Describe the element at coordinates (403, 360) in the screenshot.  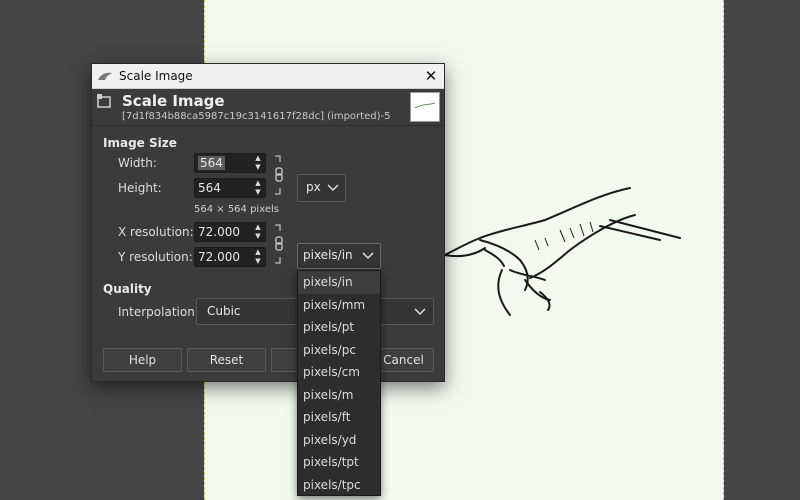
I see `cancel-button-label: Cancel` at that location.